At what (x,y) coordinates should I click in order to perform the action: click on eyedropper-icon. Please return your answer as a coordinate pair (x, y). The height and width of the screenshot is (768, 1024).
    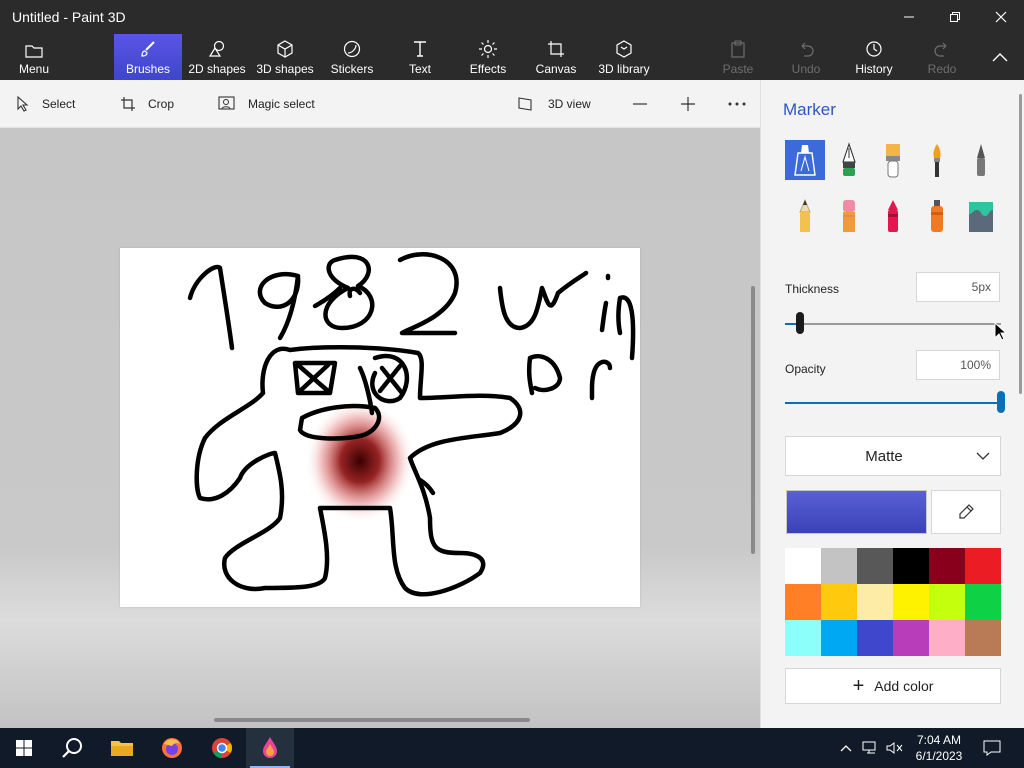
    Looking at the image, I should click on (966, 511).